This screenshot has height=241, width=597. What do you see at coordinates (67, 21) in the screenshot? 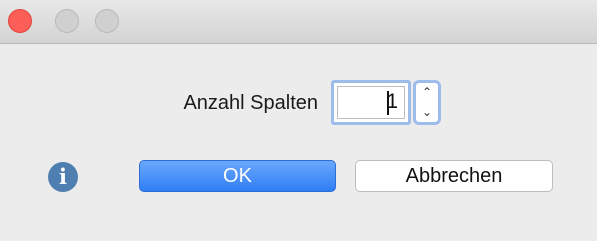
I see `minimize-window-button` at bounding box center [67, 21].